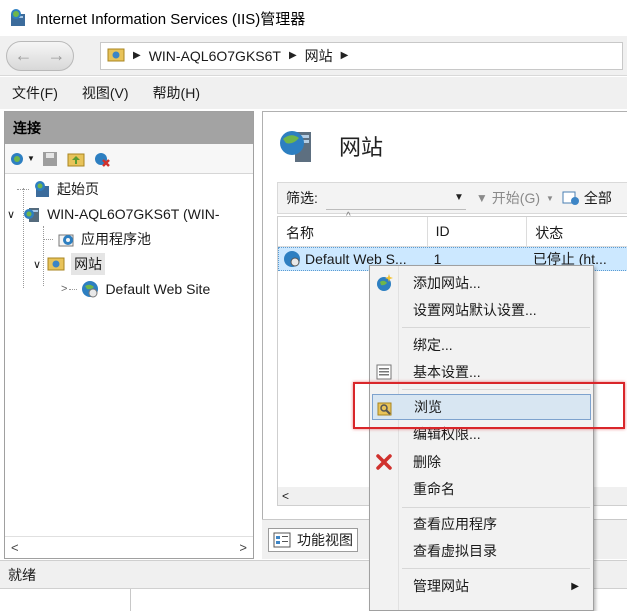 The width and height of the screenshot is (627, 611). What do you see at coordinates (64, 289) in the screenshot?
I see `expand-chevron-icon: >` at bounding box center [64, 289].